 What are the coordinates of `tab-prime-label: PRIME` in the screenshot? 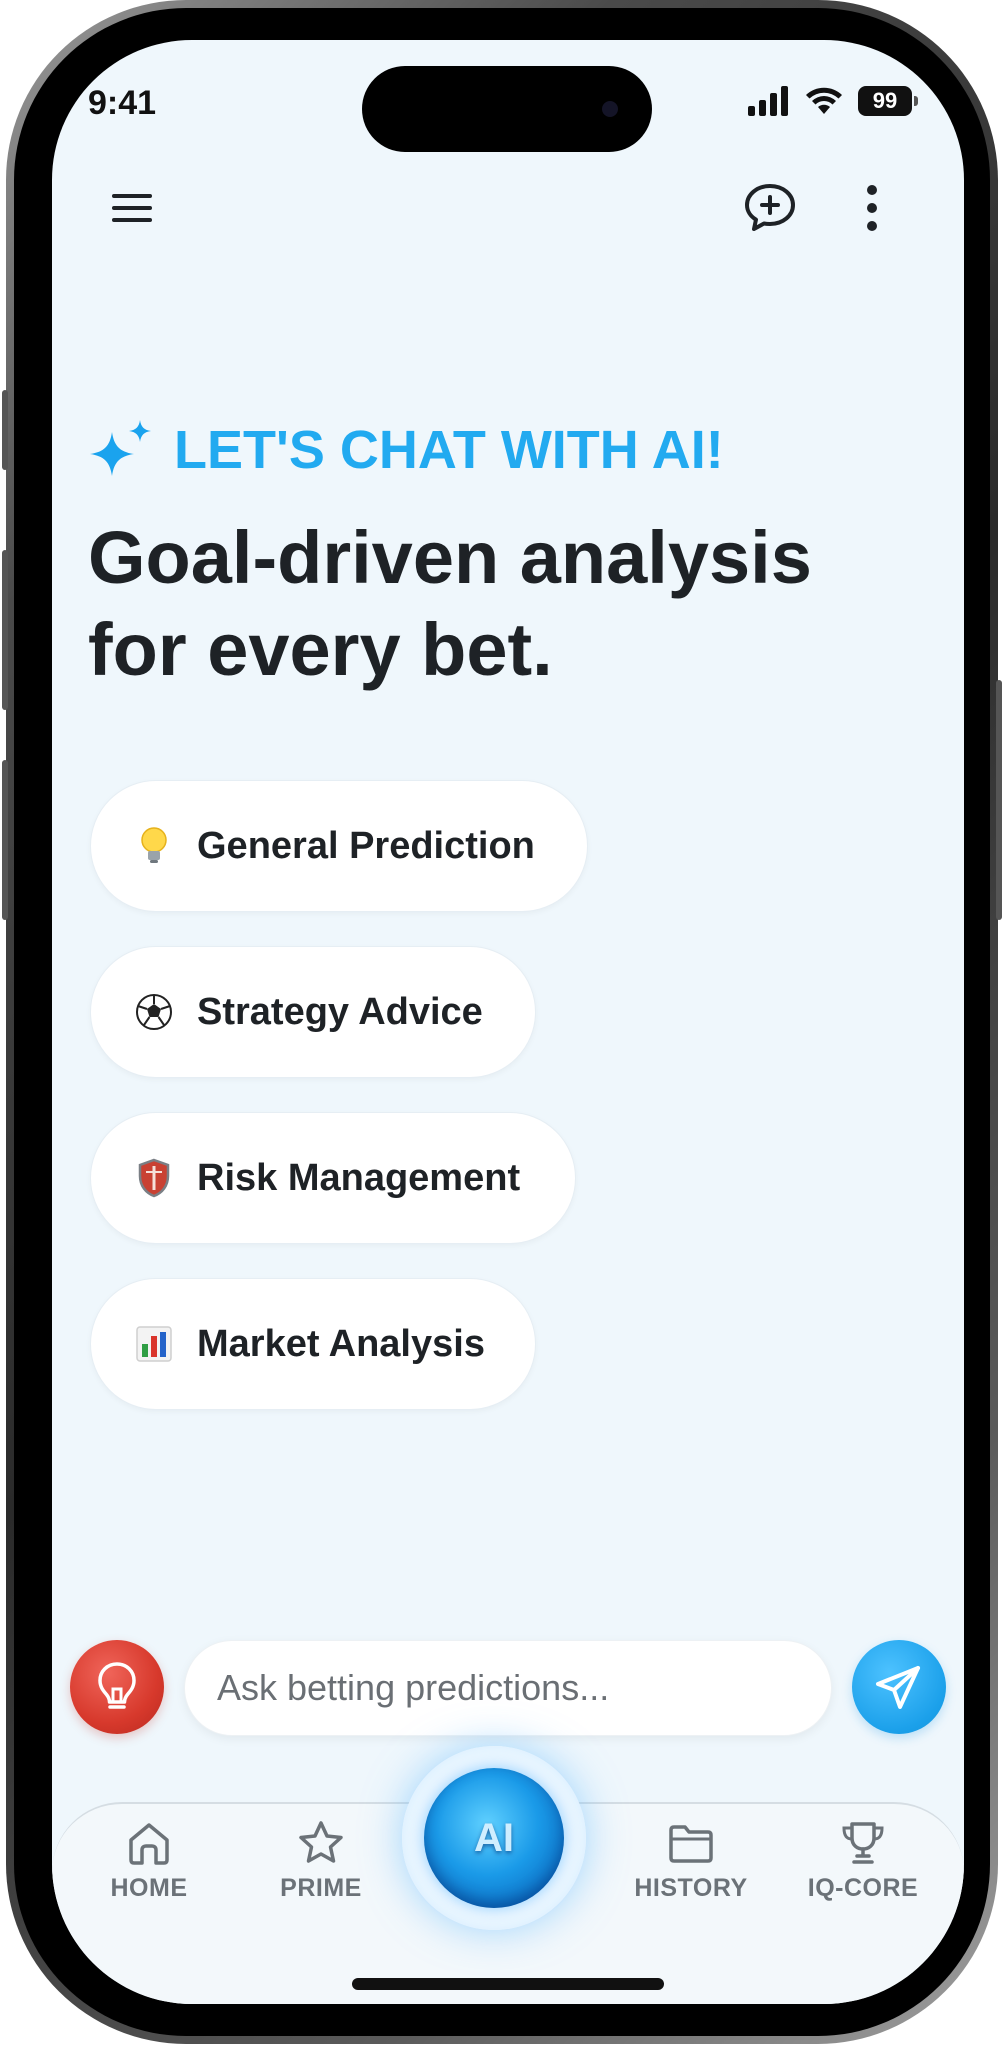 It's located at (321, 1888).